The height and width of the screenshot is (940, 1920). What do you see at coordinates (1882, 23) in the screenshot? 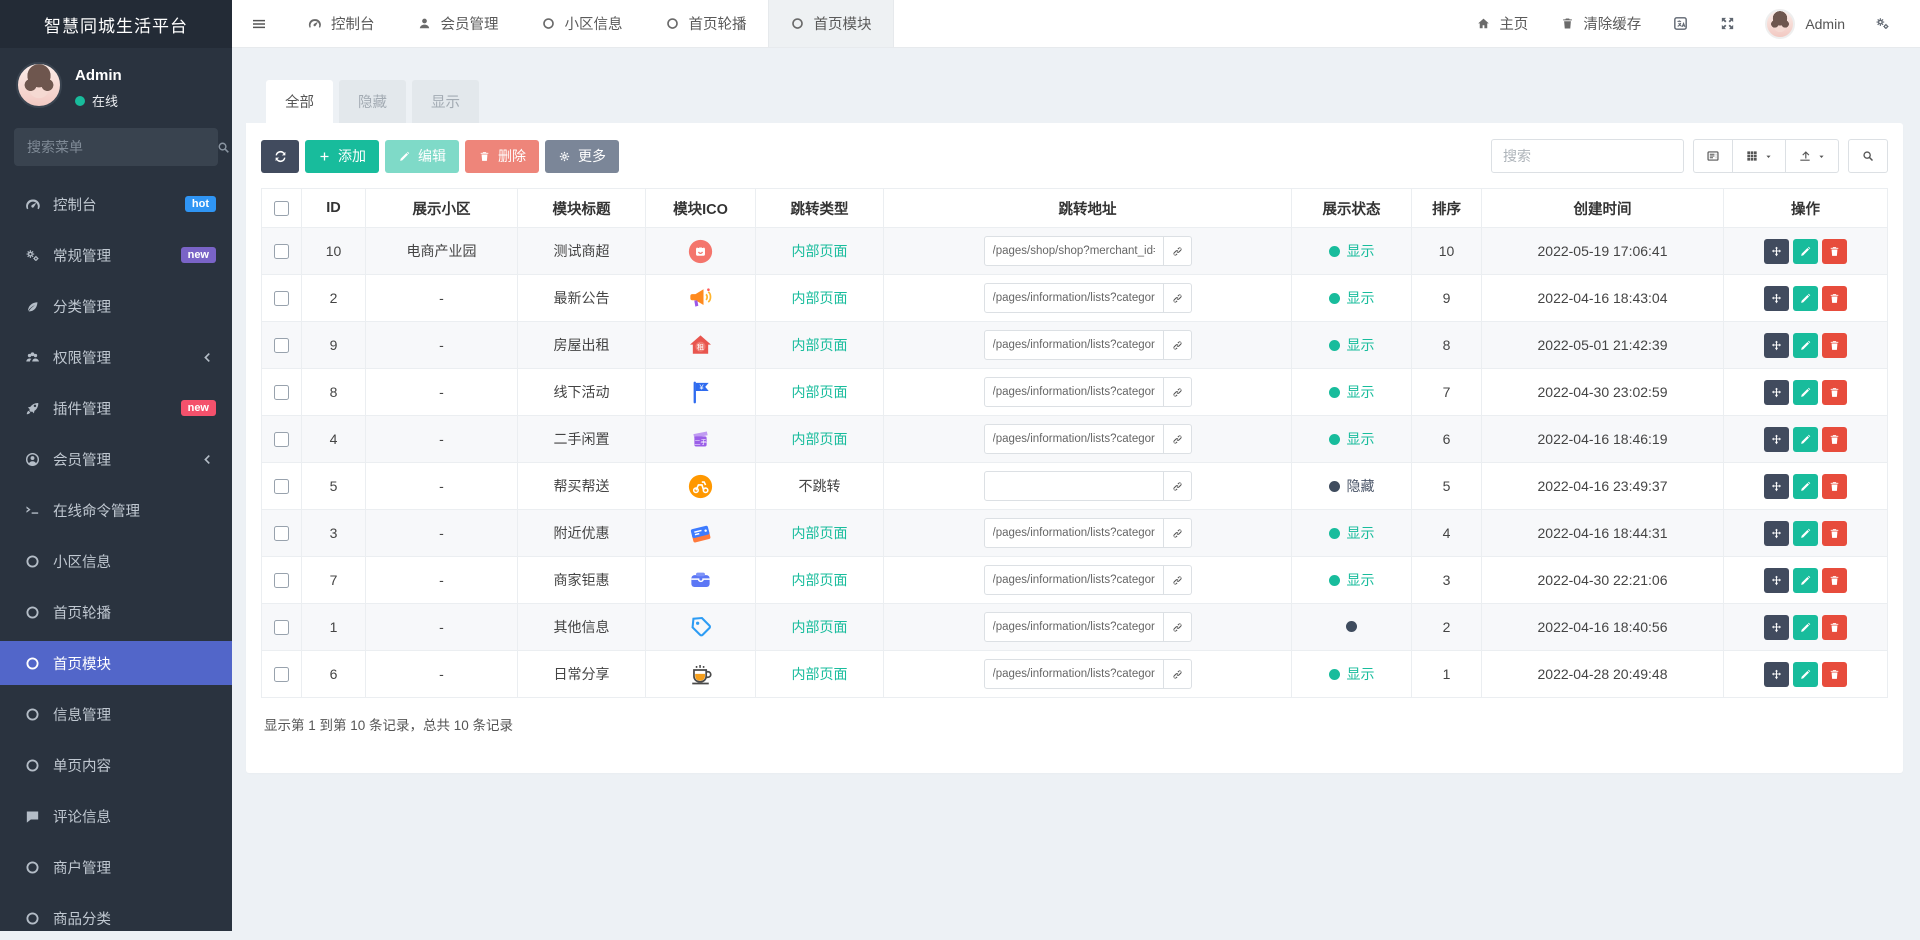
I see `settings-button` at bounding box center [1882, 23].